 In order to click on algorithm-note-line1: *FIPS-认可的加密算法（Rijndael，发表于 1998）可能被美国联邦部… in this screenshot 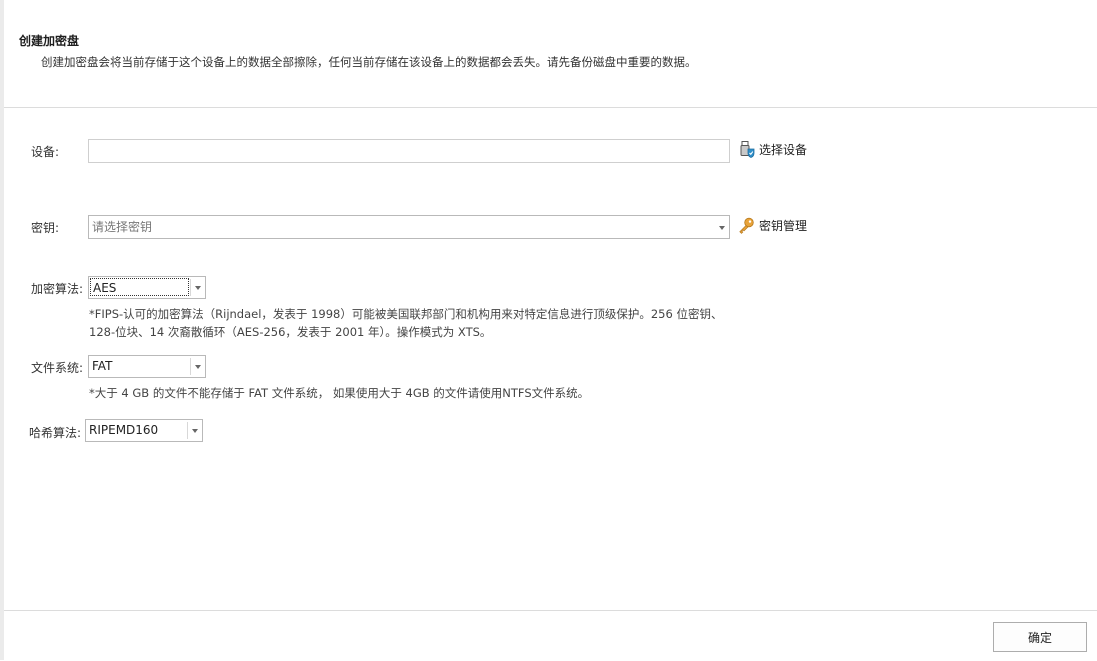, I will do `click(406, 314)`.